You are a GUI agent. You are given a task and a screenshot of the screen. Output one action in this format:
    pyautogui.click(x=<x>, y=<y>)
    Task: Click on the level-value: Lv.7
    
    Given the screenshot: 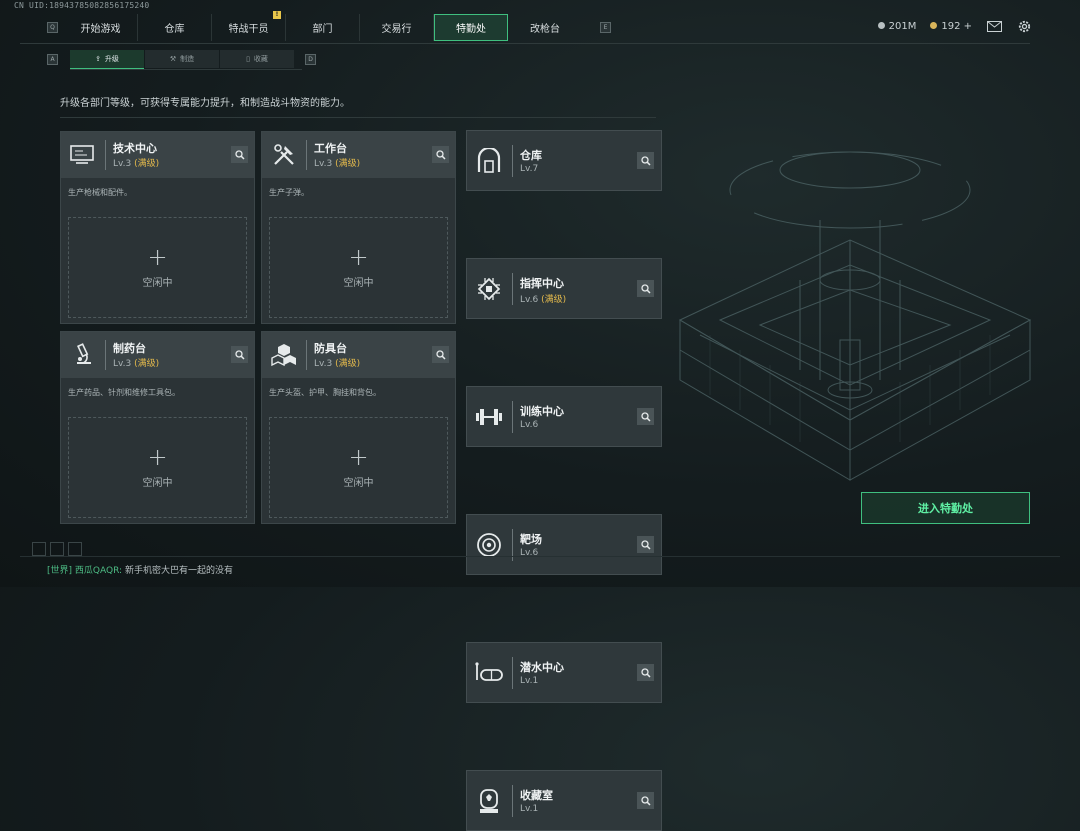 What is the action you would take?
    pyautogui.click(x=529, y=169)
    